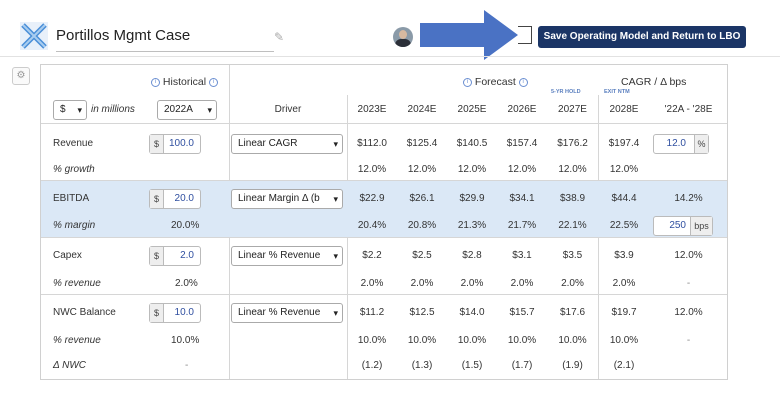  Describe the element at coordinates (71, 198) in the screenshot. I see `row-label: EBITDA` at that location.